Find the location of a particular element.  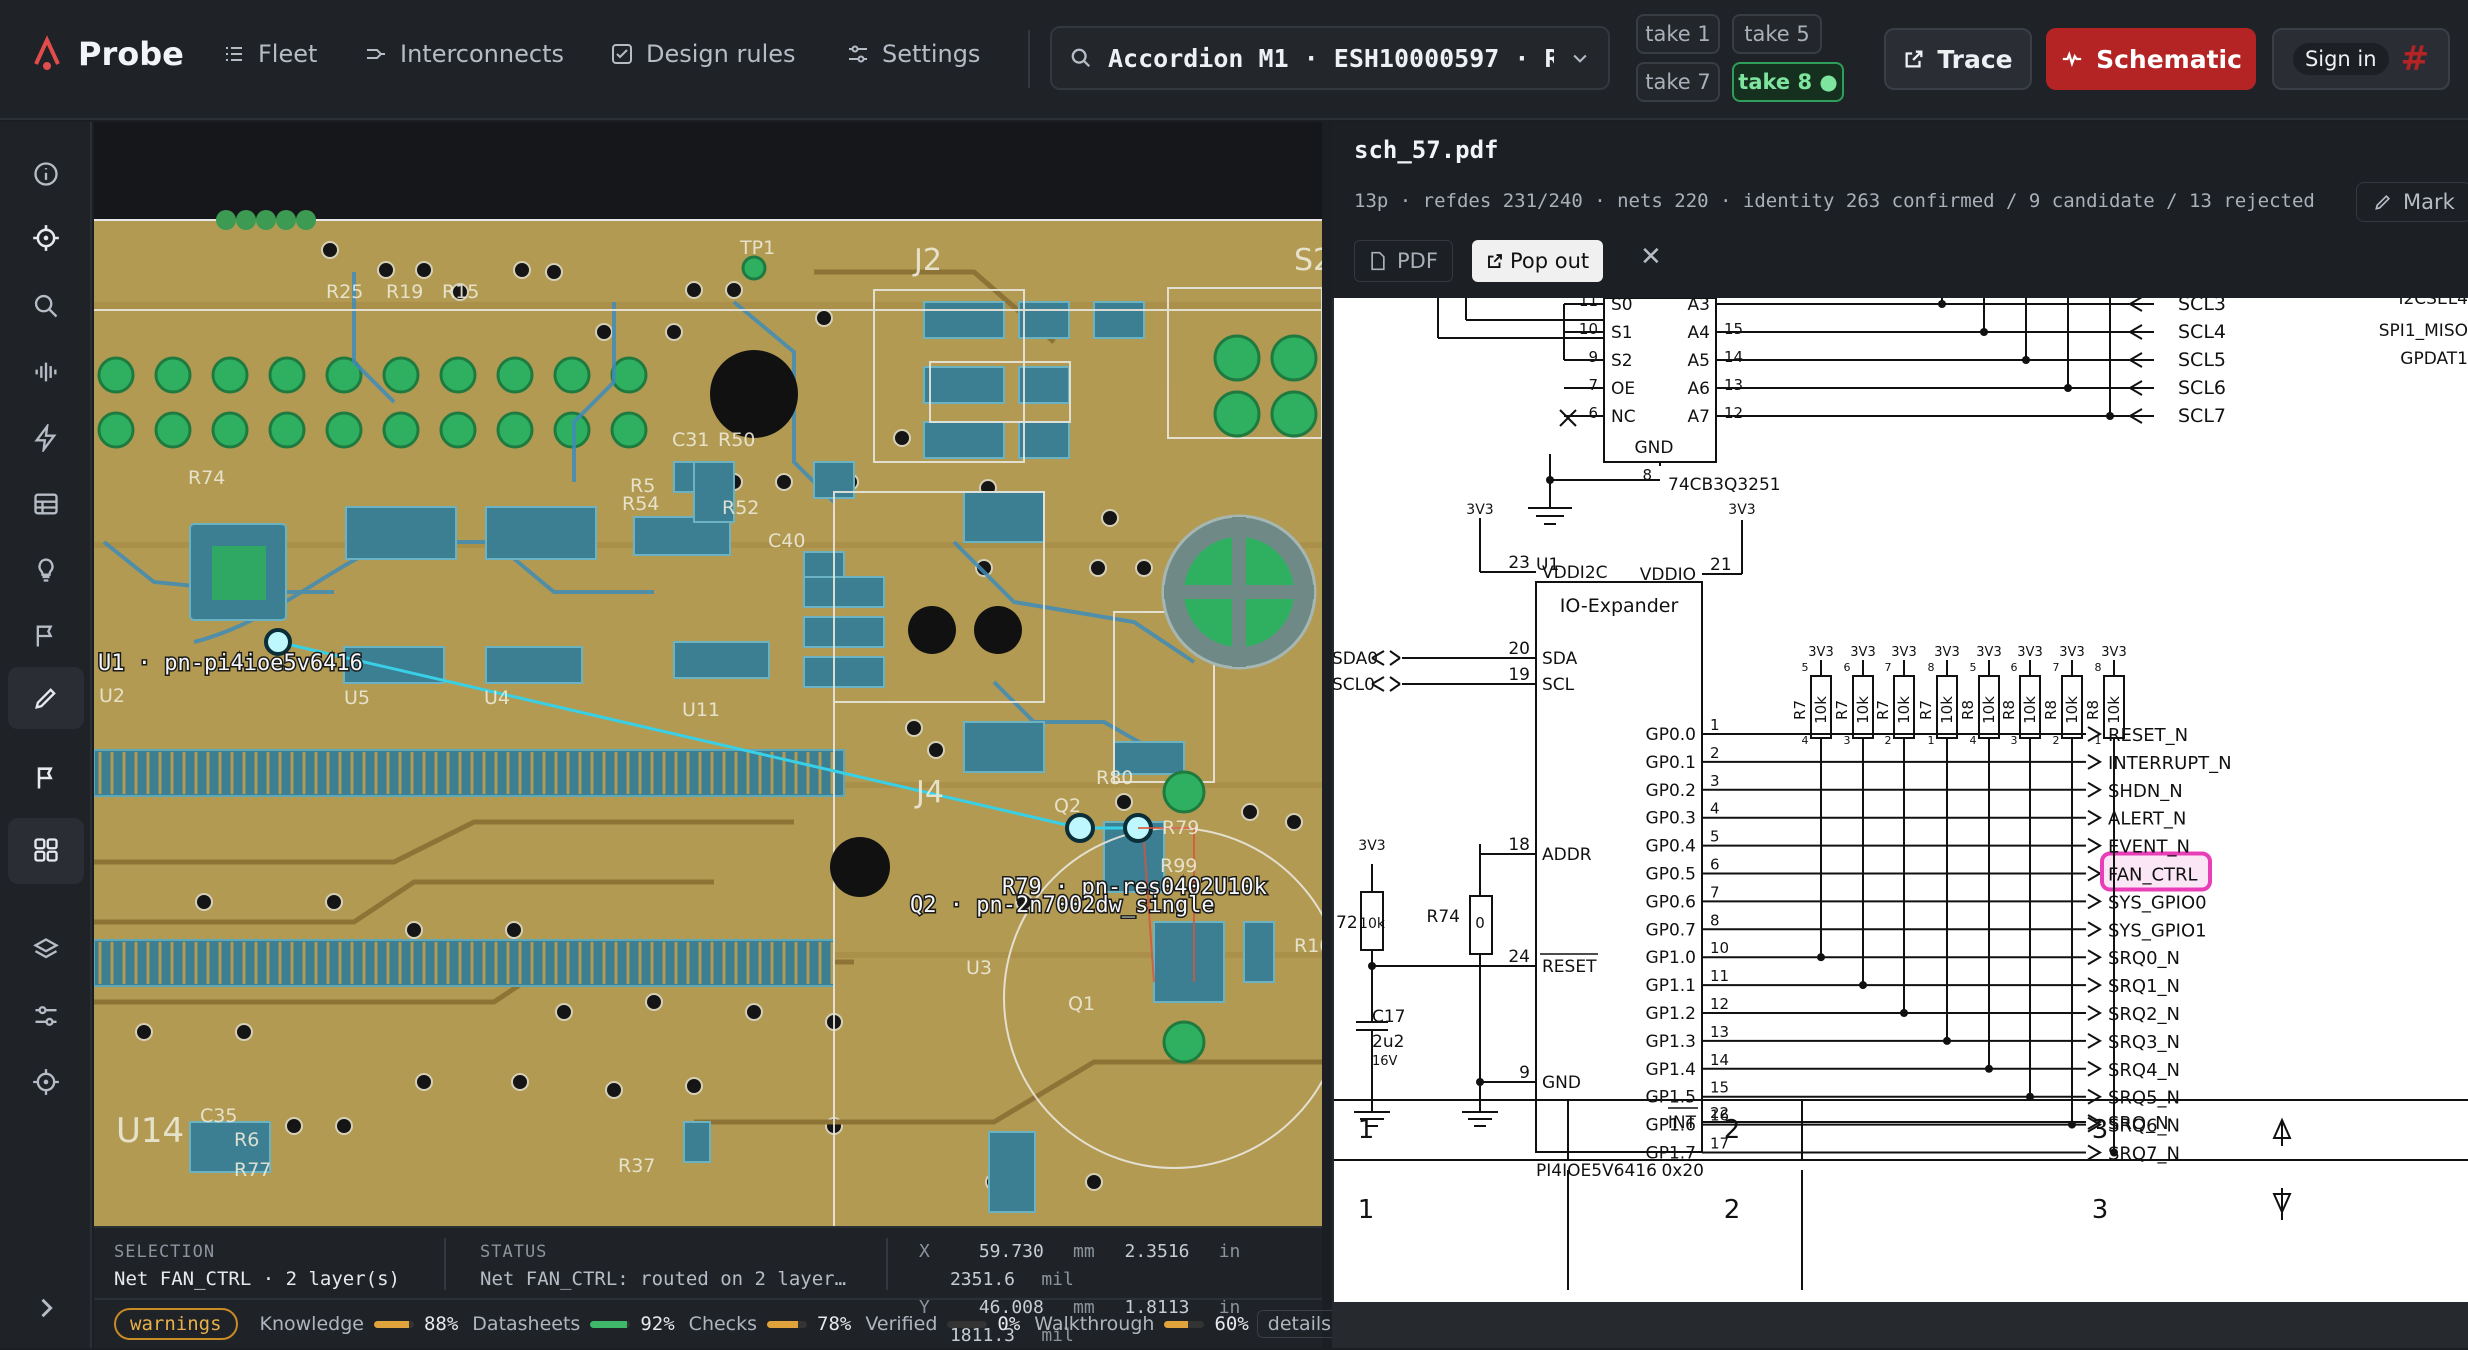

schematic-text: RESET is located at coordinates (1569, 967).